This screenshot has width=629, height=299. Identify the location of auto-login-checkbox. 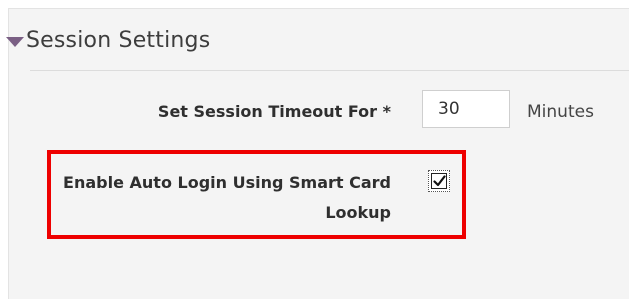
(439, 181).